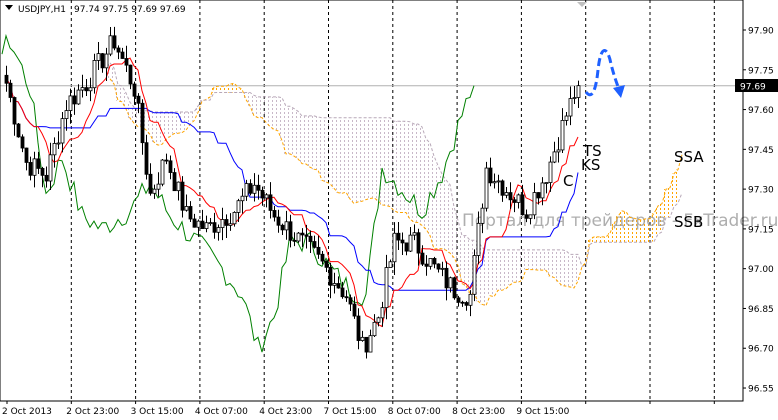  What do you see at coordinates (92, 412) in the screenshot?
I see `x-tick-label: 2 Oct 23:00` at bounding box center [92, 412].